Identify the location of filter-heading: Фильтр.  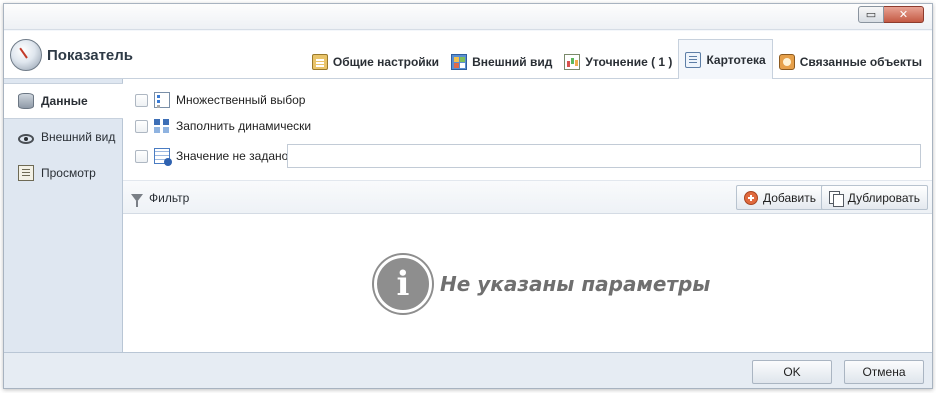
(160, 199).